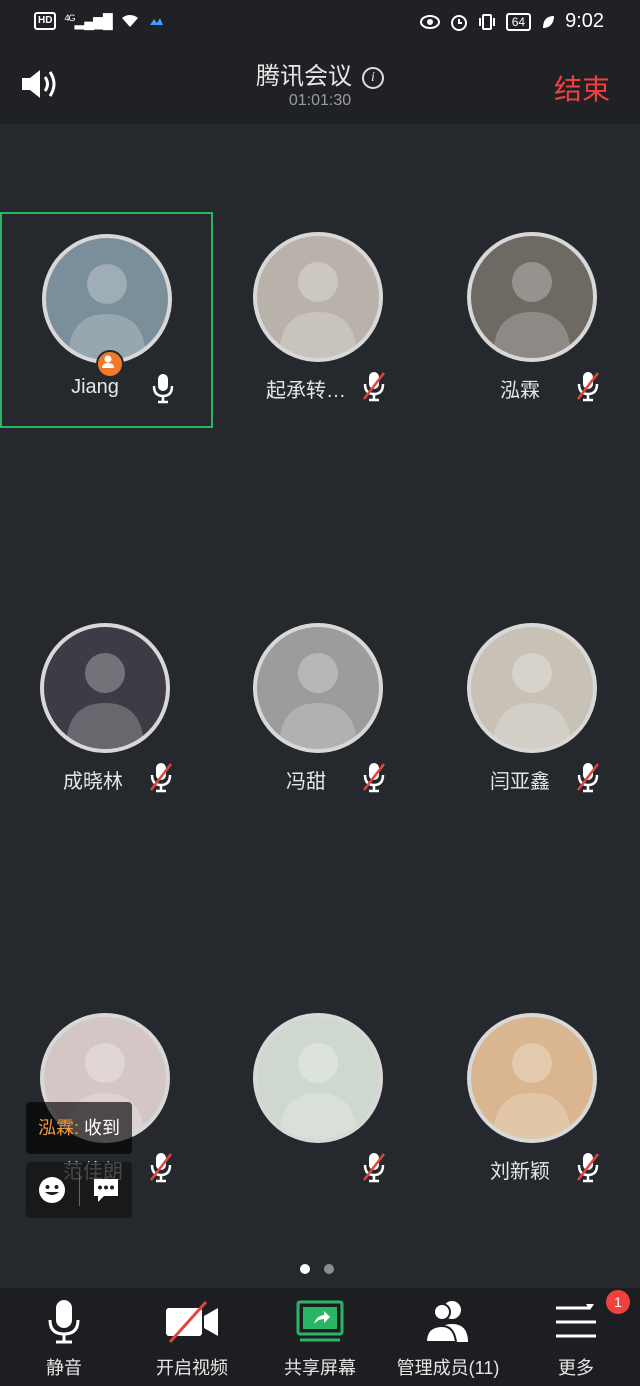 The height and width of the screenshot is (1386, 640). I want to click on participant-tile, so click(319, 1101).